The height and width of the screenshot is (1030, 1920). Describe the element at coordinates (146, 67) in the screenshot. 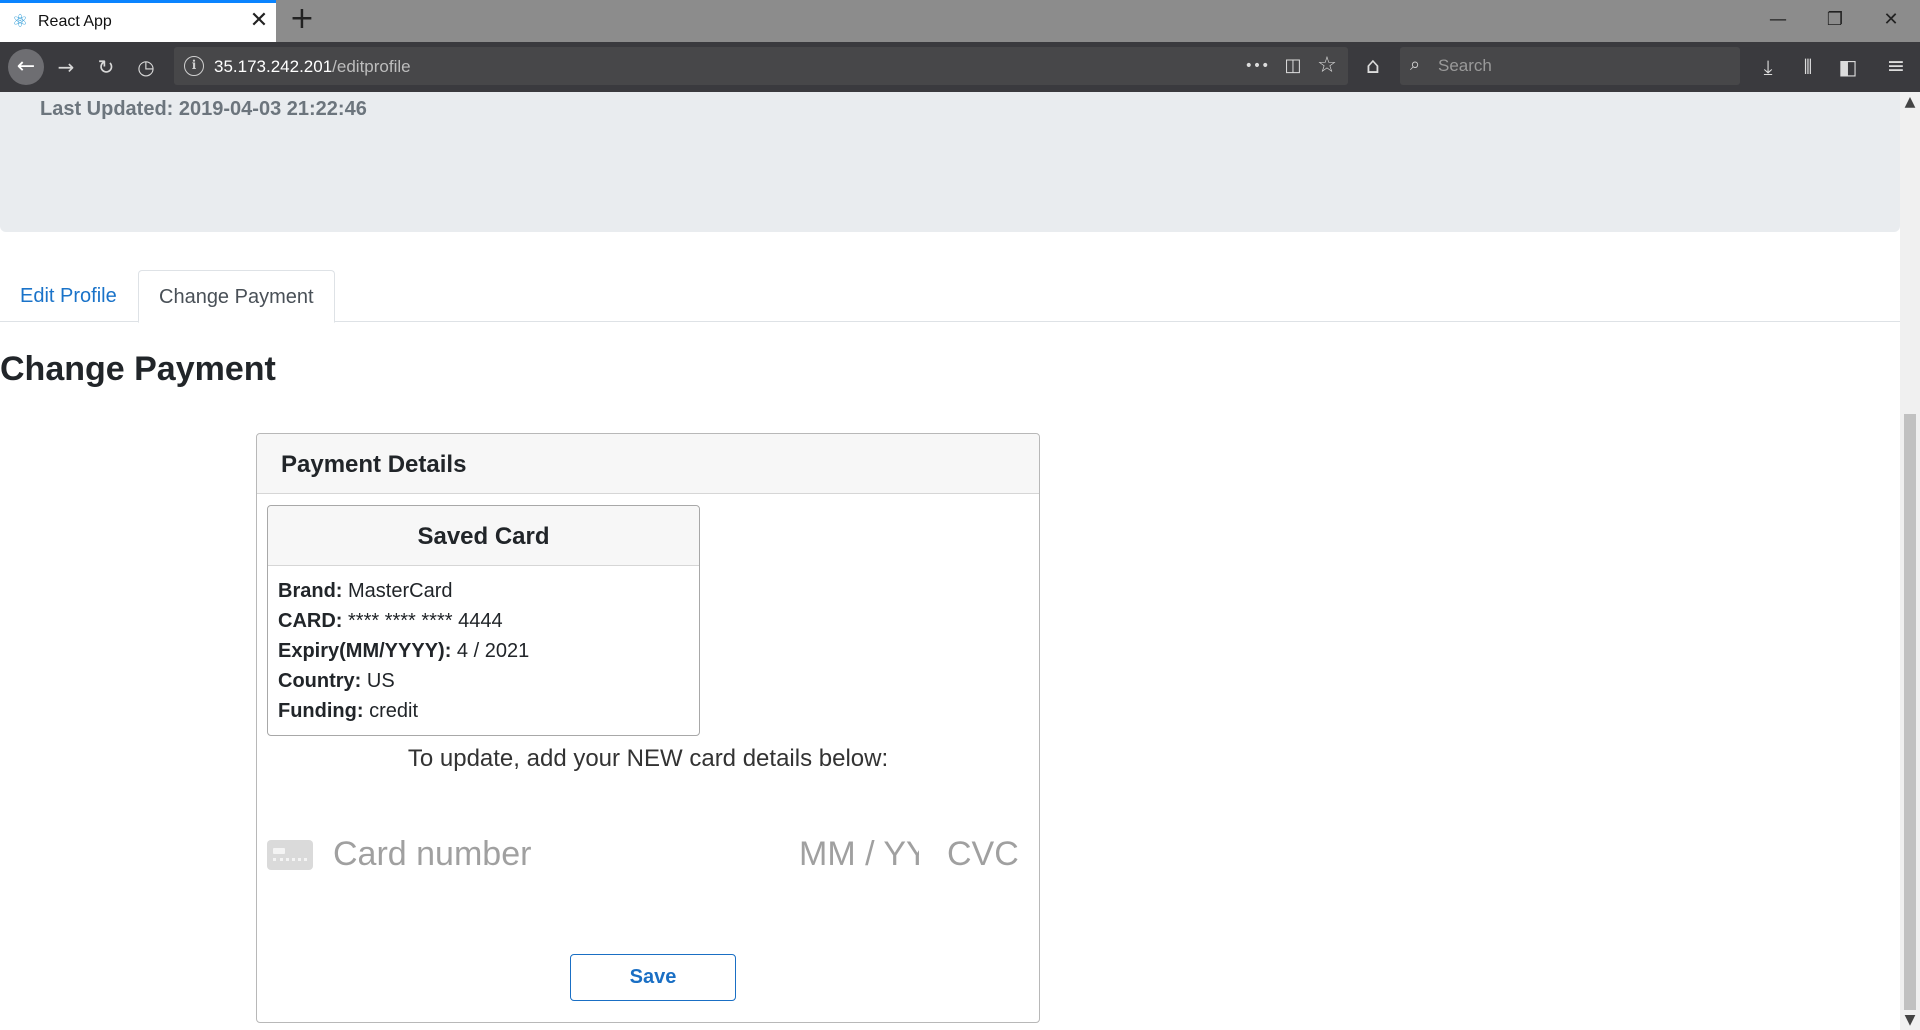

I see `history-icon: ◷` at that location.